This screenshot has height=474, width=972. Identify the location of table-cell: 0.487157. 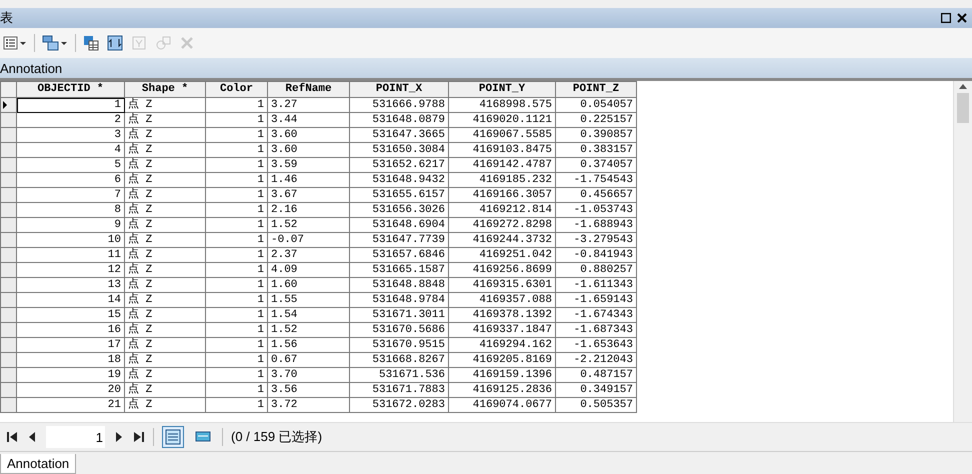
(596, 375).